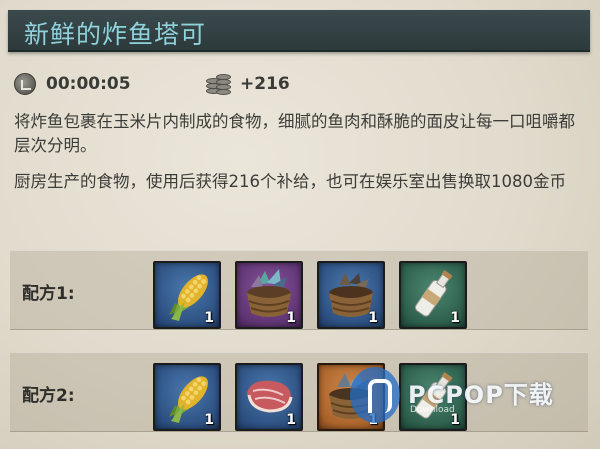 Image resolution: width=600 pixels, height=449 pixels. What do you see at coordinates (48, 294) in the screenshot?
I see `recipe-label: 配方1:` at bounding box center [48, 294].